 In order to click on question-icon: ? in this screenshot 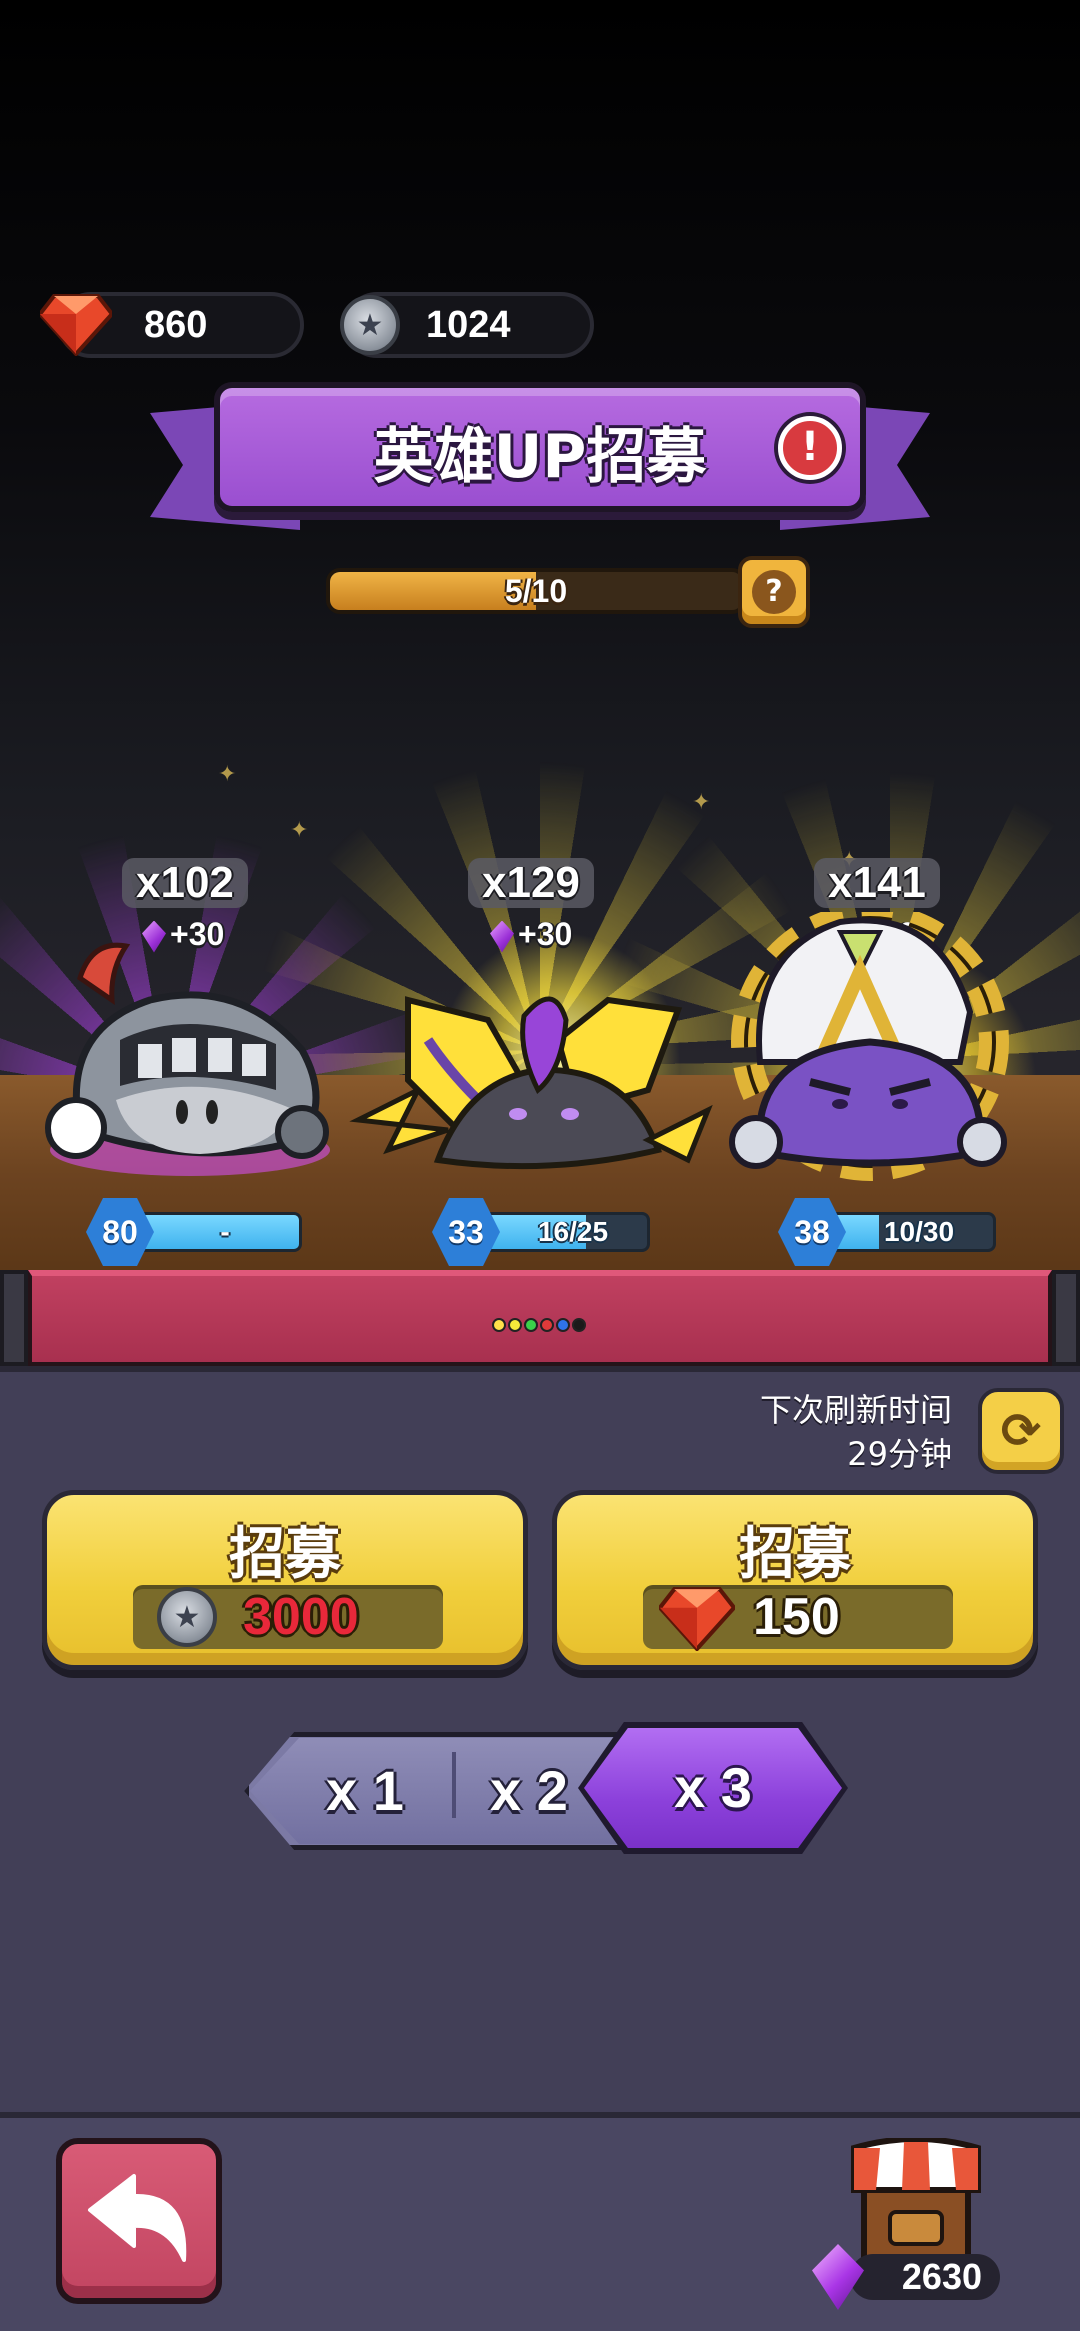, I will do `click(774, 592)`.